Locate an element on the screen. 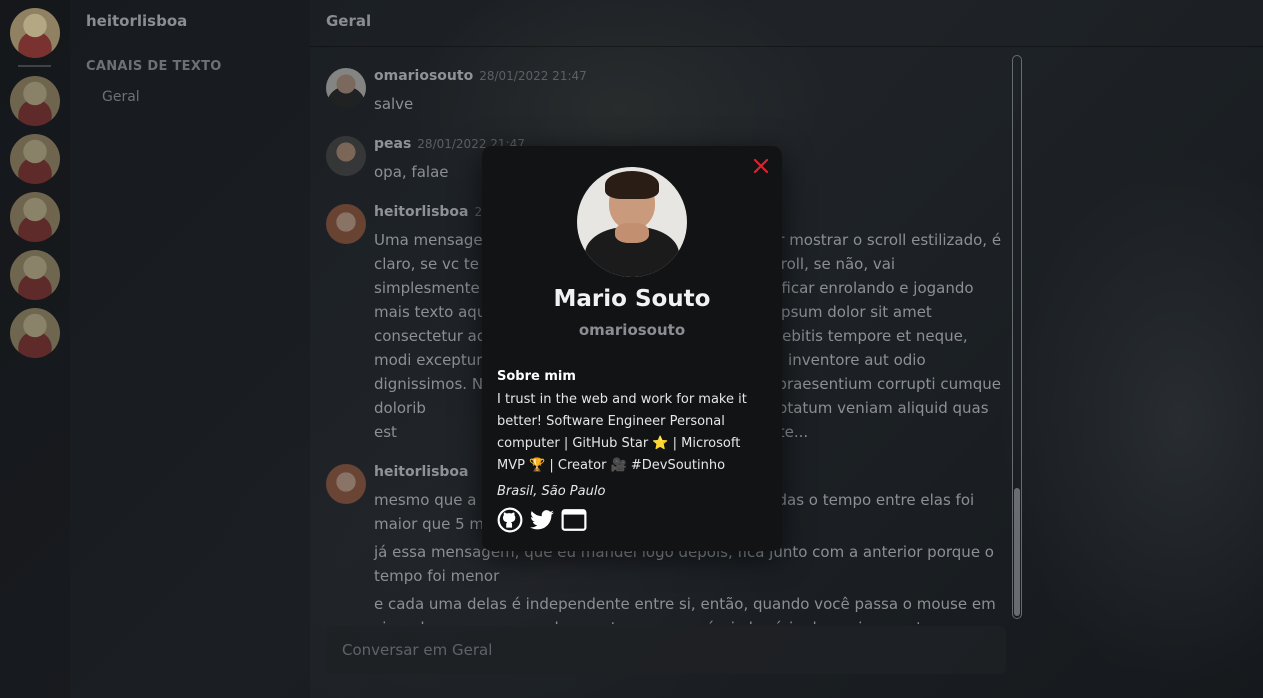  servers-sidebar is located at coordinates (35, 349).